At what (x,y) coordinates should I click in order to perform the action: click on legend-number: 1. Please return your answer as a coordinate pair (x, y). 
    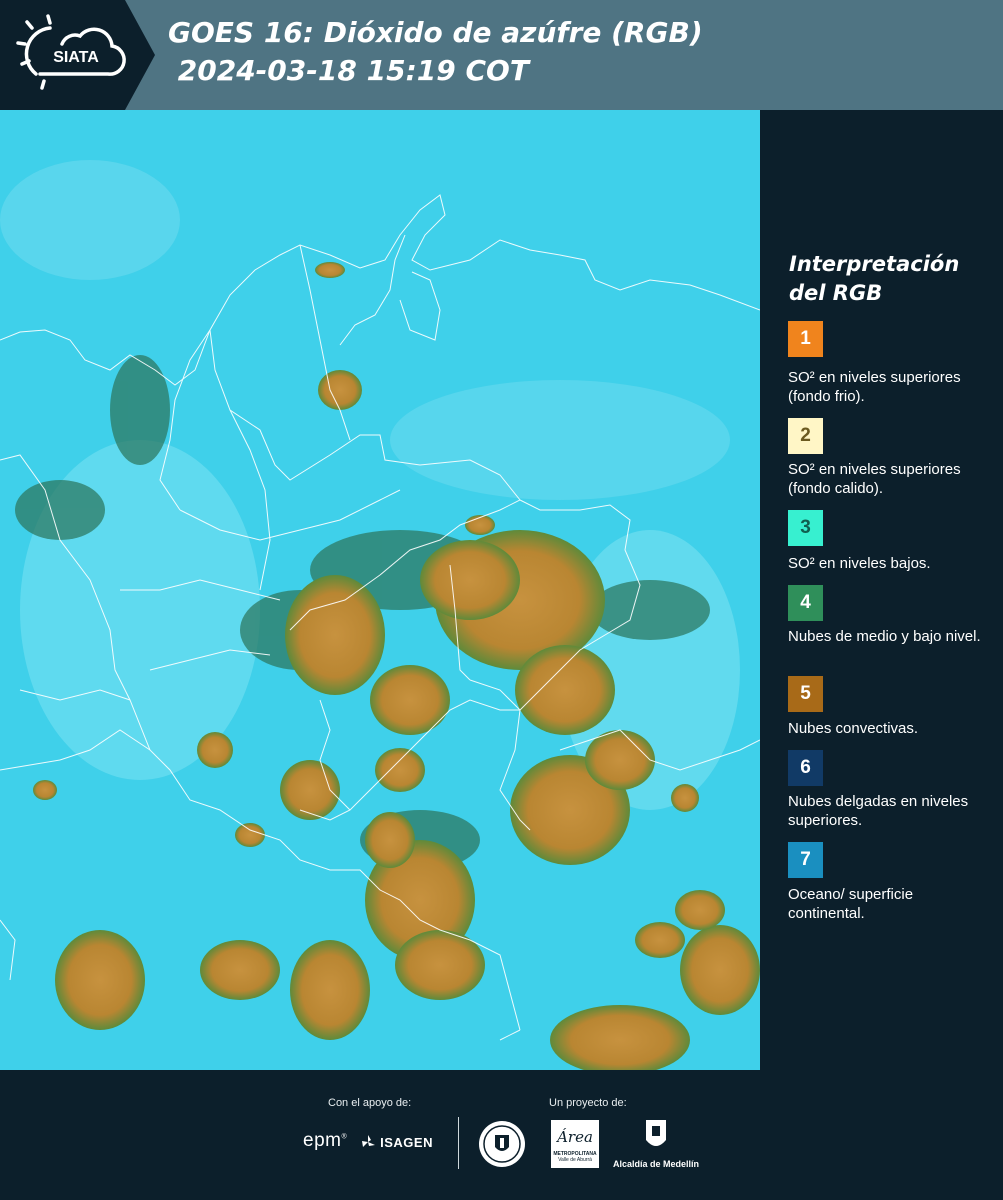
    Looking at the image, I should click on (805, 338).